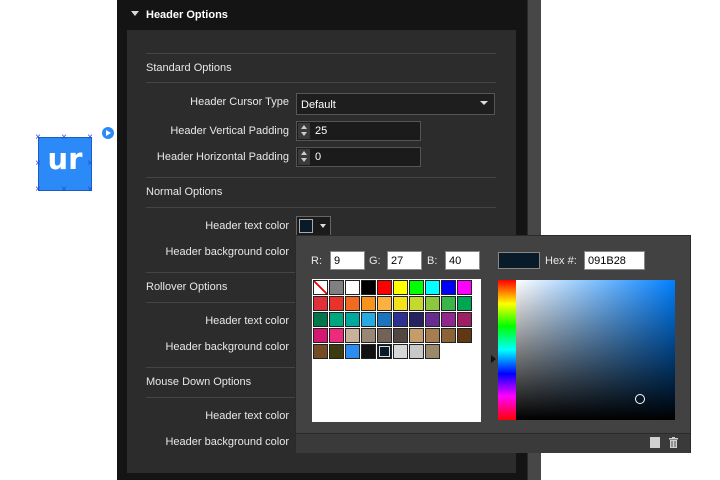  What do you see at coordinates (222, 157) in the screenshot?
I see `horizontal-padding-label: Header Horizontal Padding` at bounding box center [222, 157].